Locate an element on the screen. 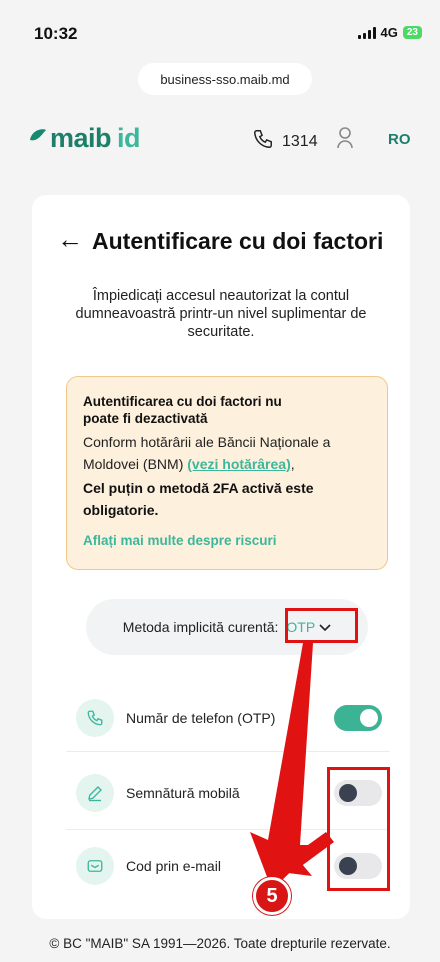  network-type: 4G is located at coordinates (389, 32).